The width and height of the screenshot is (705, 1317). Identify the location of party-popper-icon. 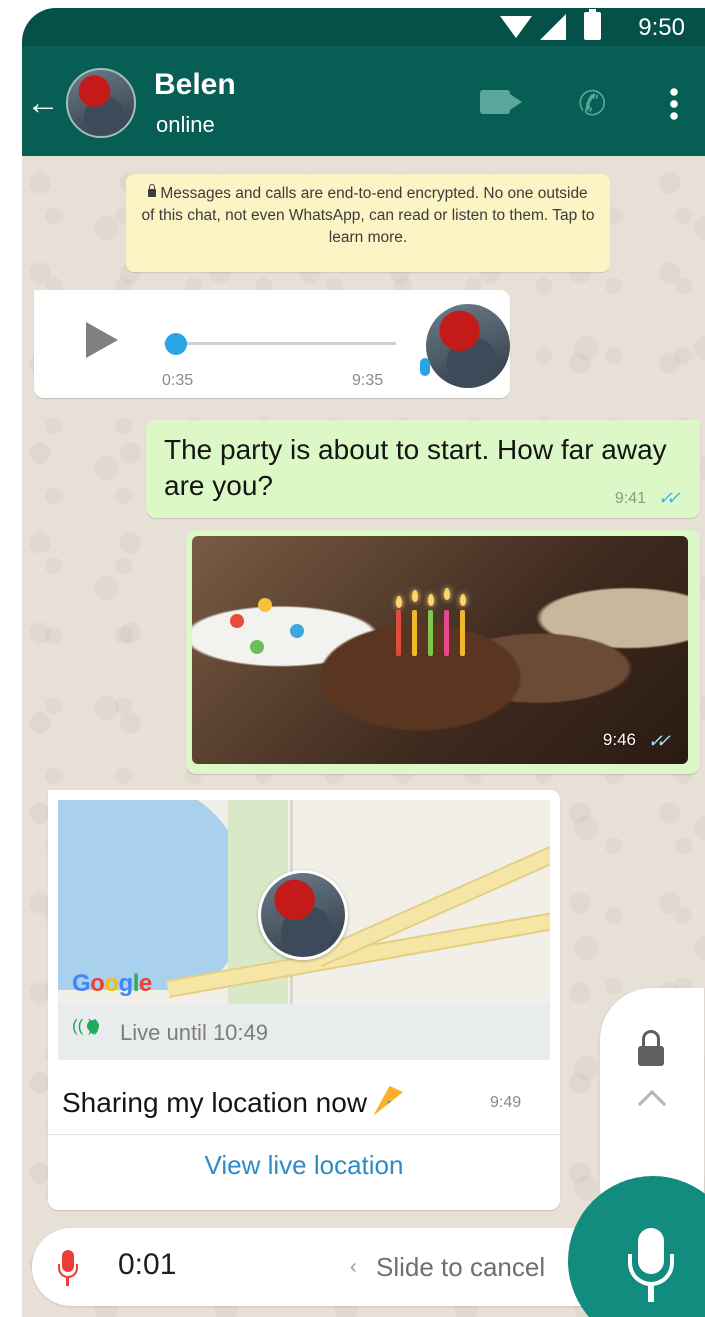
(388, 1101).